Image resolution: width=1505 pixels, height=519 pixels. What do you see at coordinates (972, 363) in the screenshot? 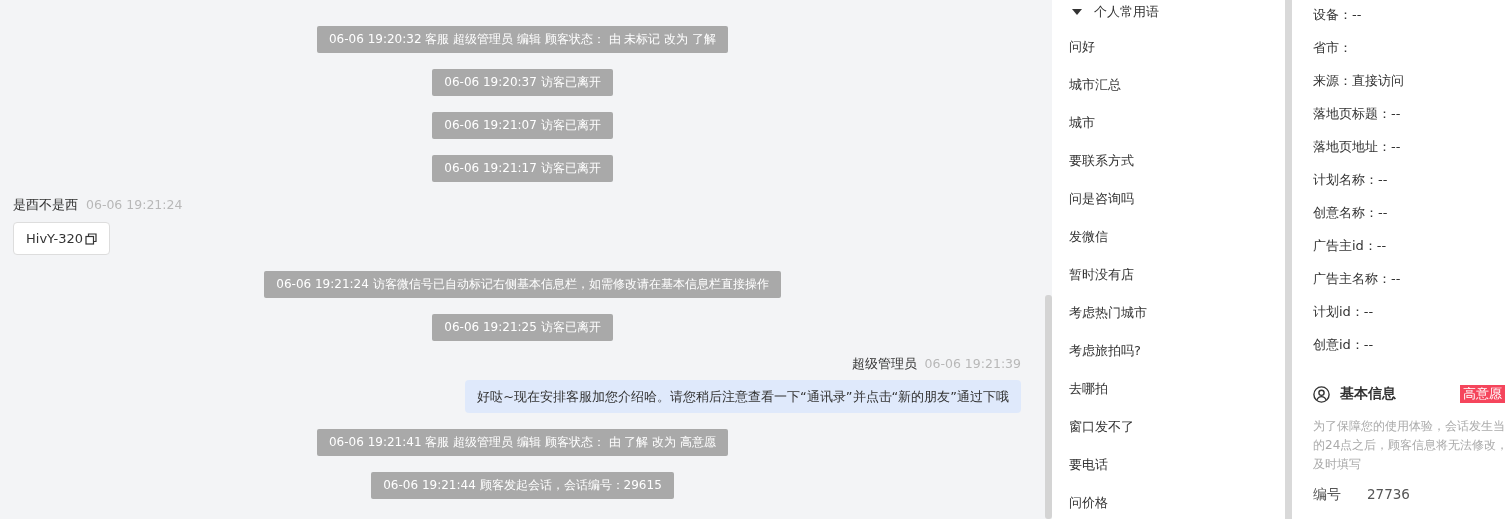
I see `message-time: 06-06 19:21:39` at bounding box center [972, 363].